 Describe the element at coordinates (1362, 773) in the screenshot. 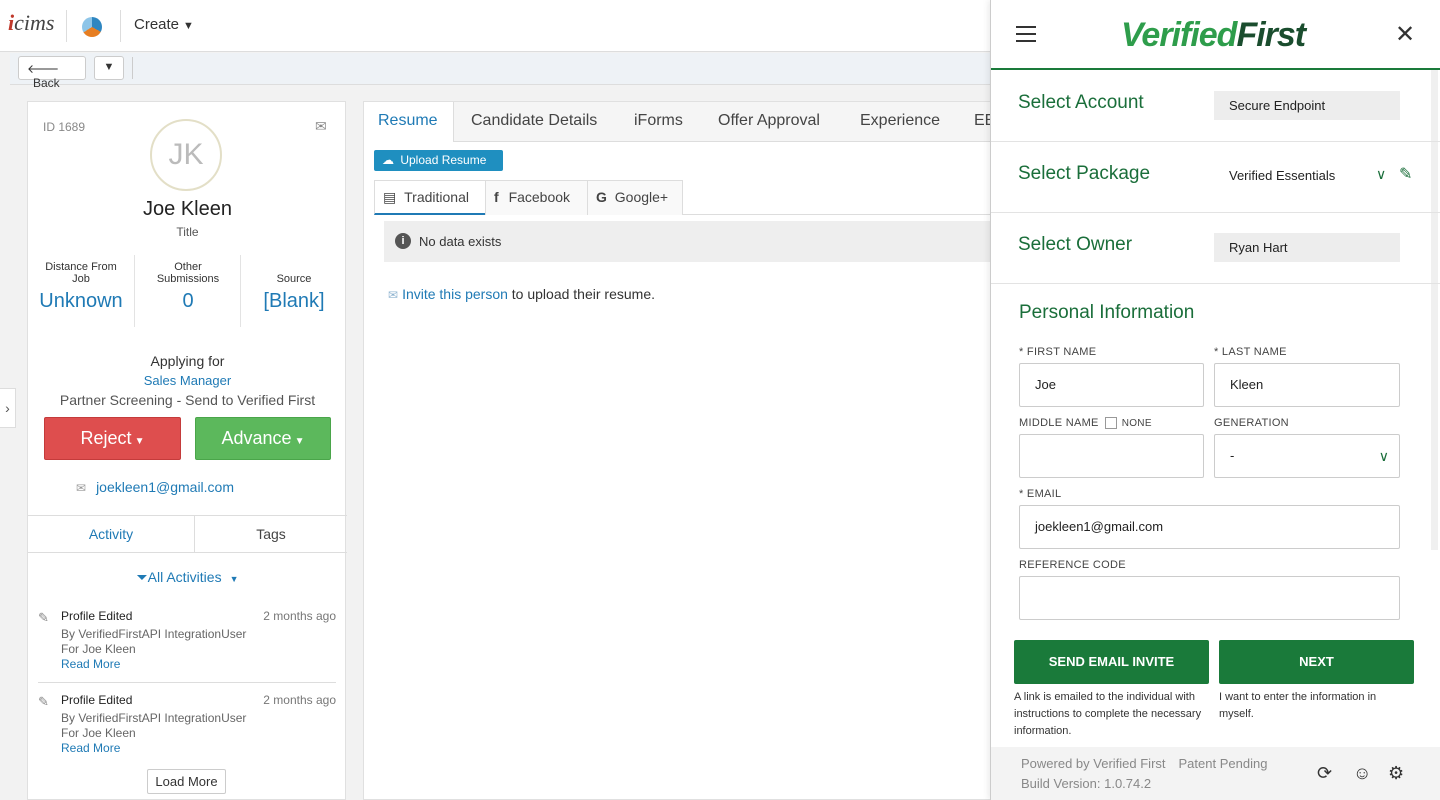

I see `support-agent-icon: ☺` at that location.